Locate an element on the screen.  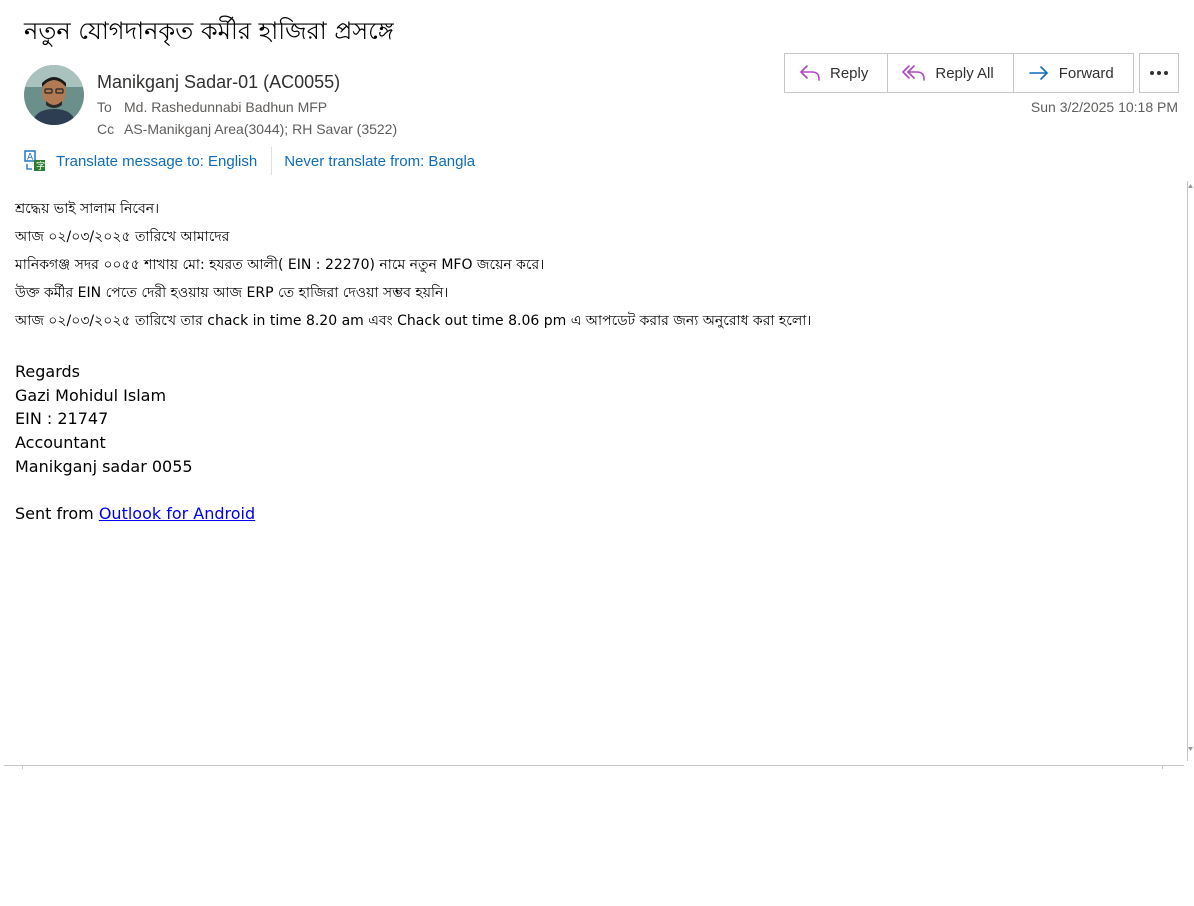
sent-from-line: Sent from Outlook for Android is located at coordinates (135, 513).